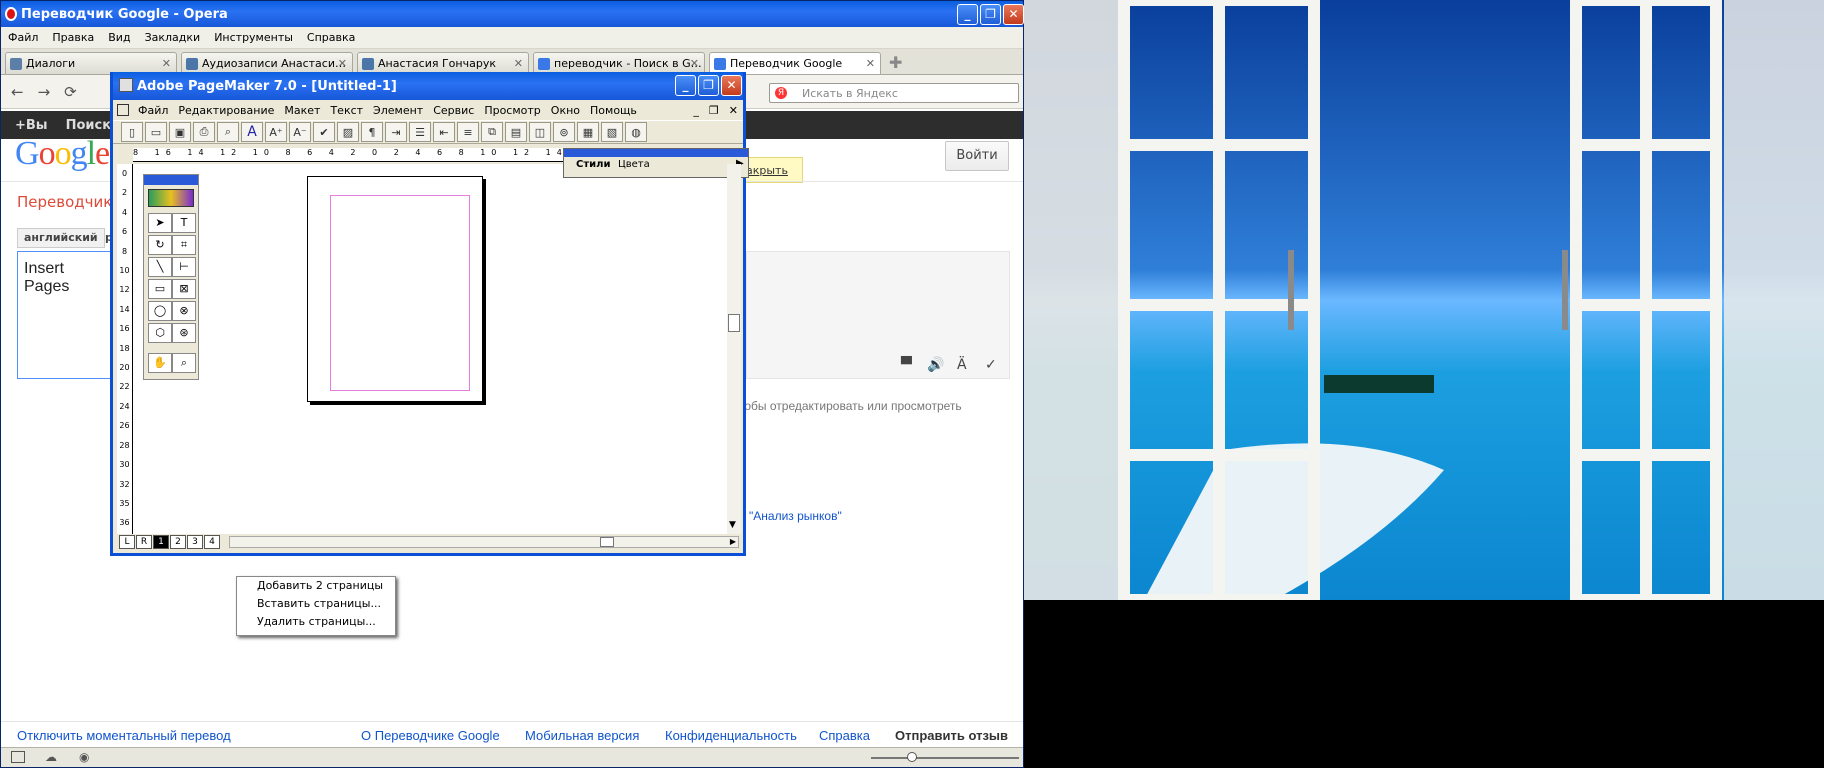 Image resolution: width=1824 pixels, height=768 pixels. What do you see at coordinates (990, 14) in the screenshot?
I see `maximize-button: ❐` at bounding box center [990, 14].